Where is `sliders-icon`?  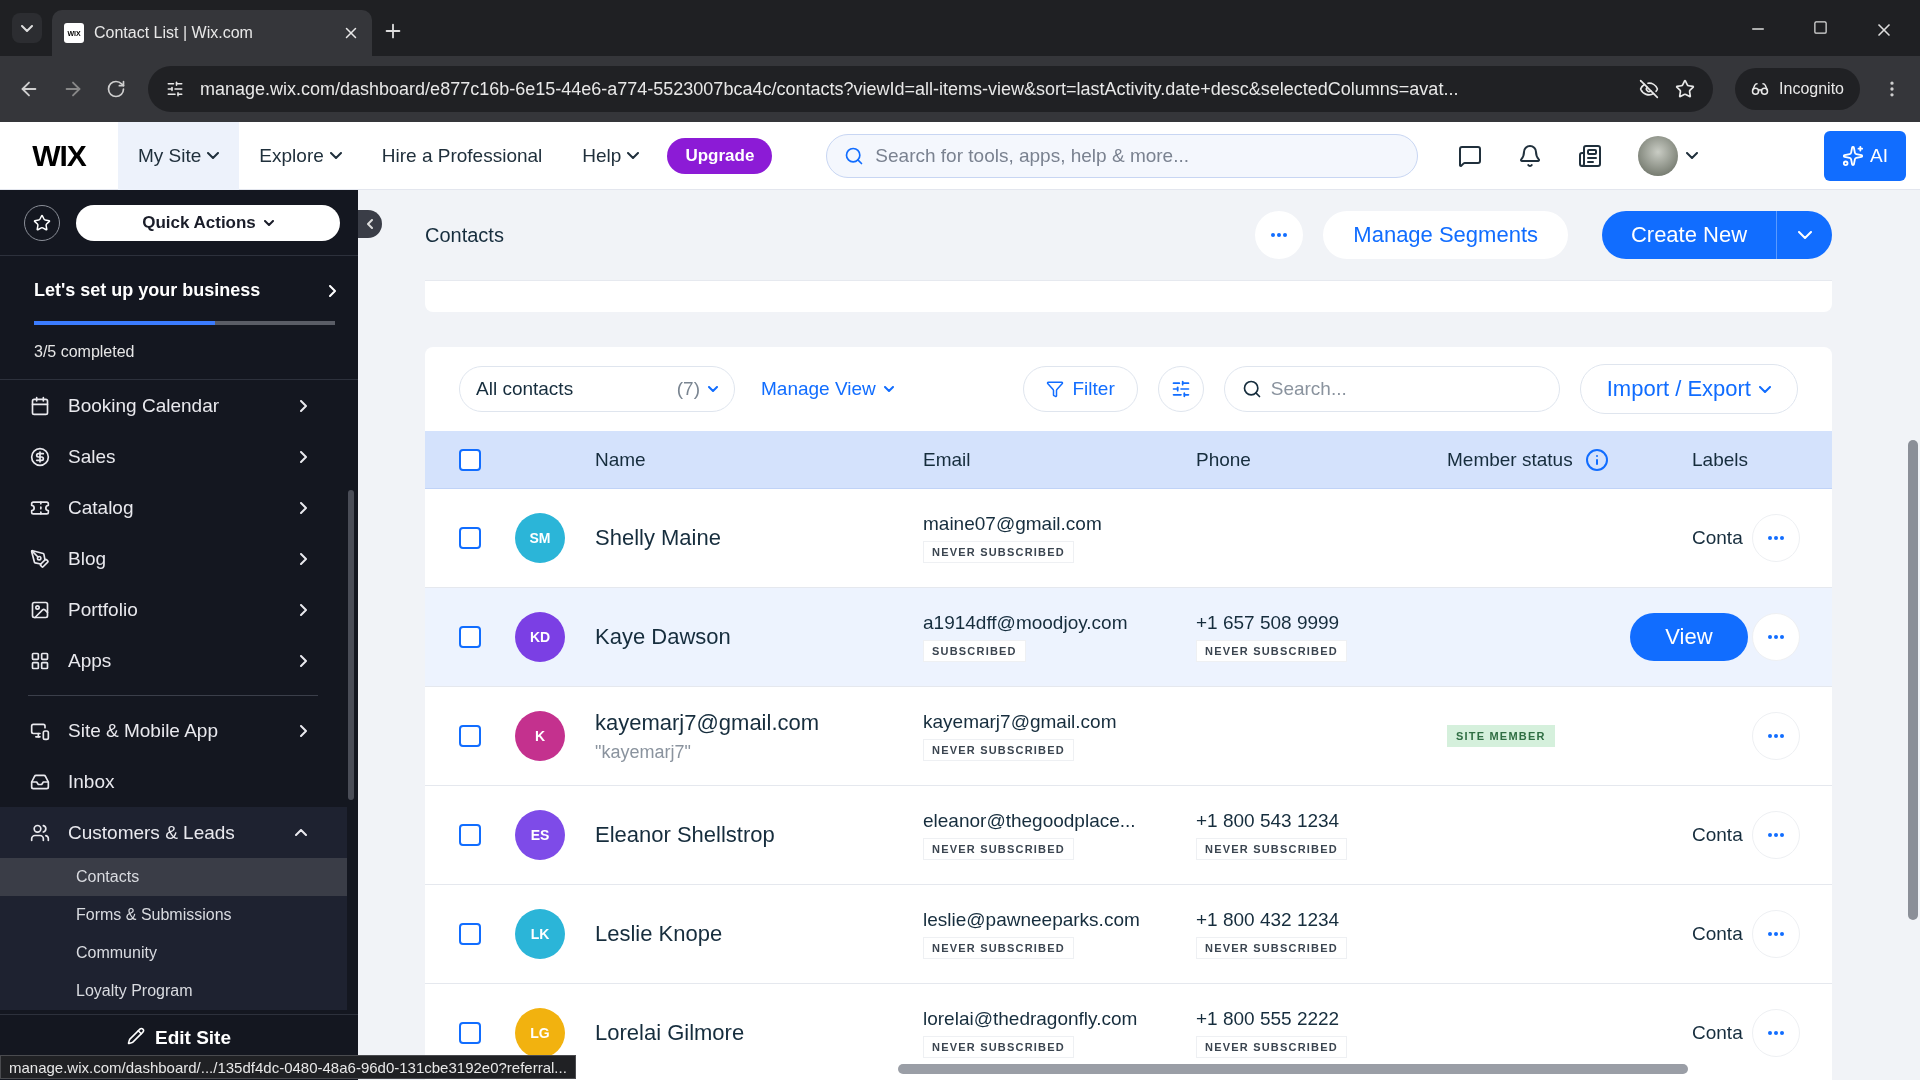
sliders-icon is located at coordinates (1180, 389).